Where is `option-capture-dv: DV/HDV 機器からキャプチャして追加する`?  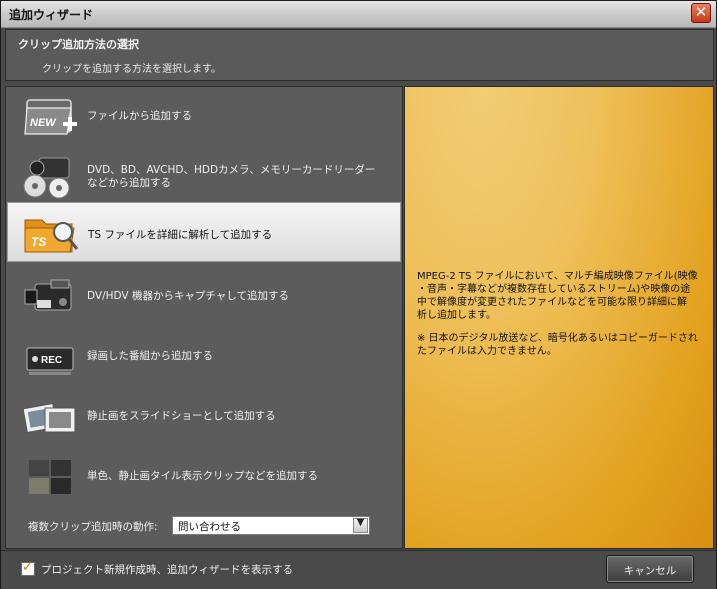
option-capture-dv: DV/HDV 機器からキャプチャして追加する is located at coordinates (204, 297).